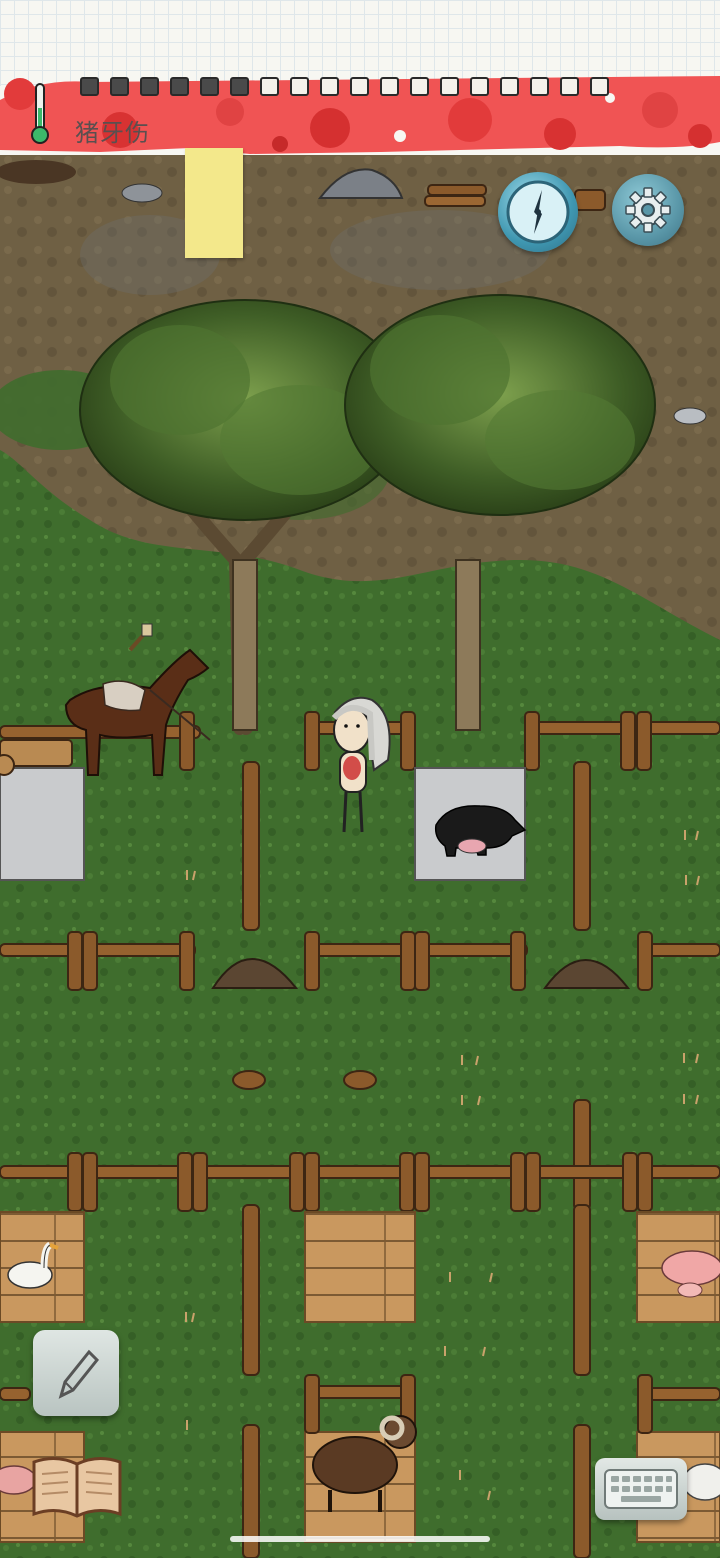  I want to click on status-effect-label: 猪牙伤, so click(112, 133).